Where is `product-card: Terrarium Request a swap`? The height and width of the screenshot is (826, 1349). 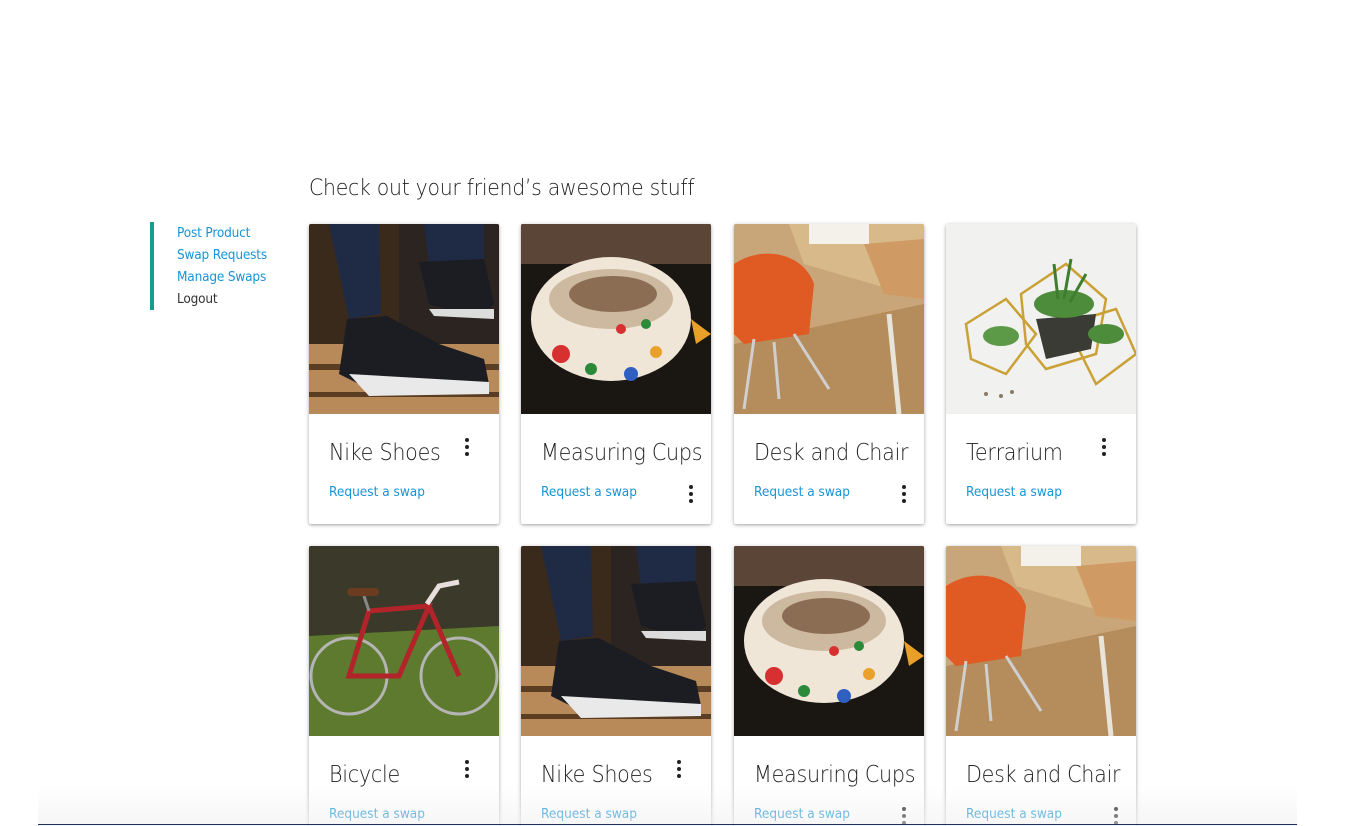 product-card: Terrarium Request a swap is located at coordinates (1041, 374).